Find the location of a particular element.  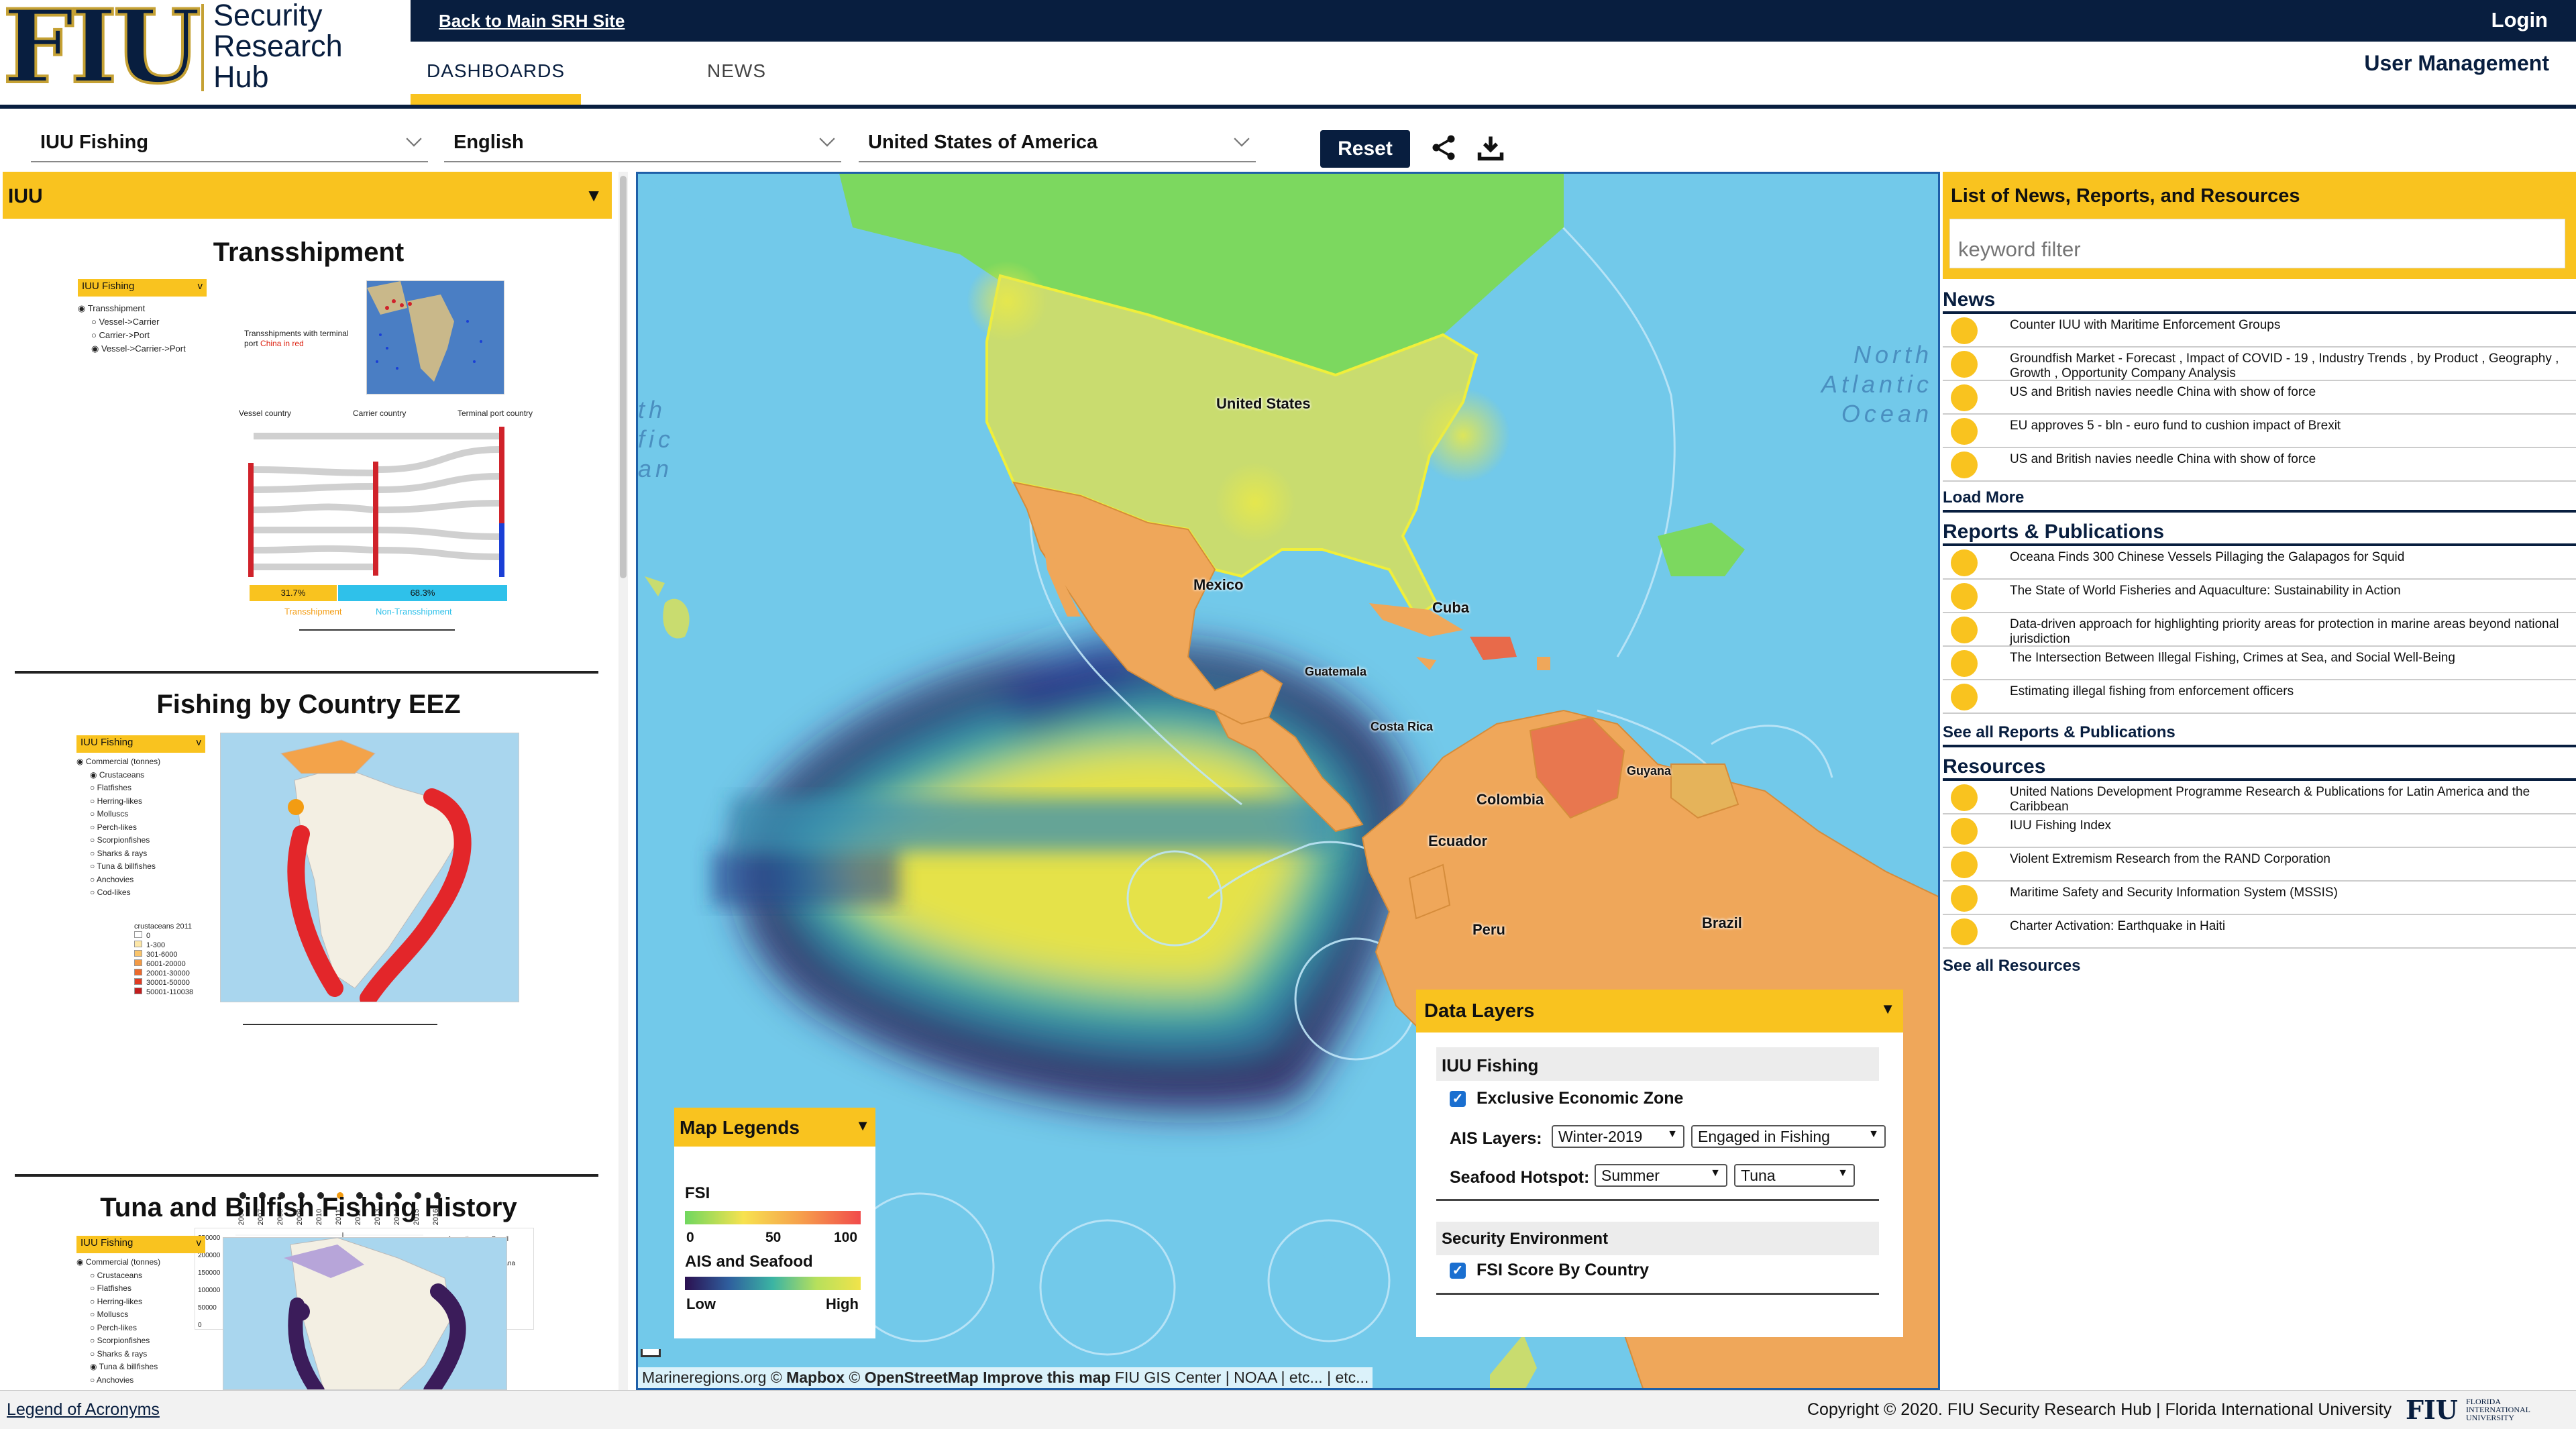

radio-option: ◉ Crustaceans is located at coordinates (118, 775).